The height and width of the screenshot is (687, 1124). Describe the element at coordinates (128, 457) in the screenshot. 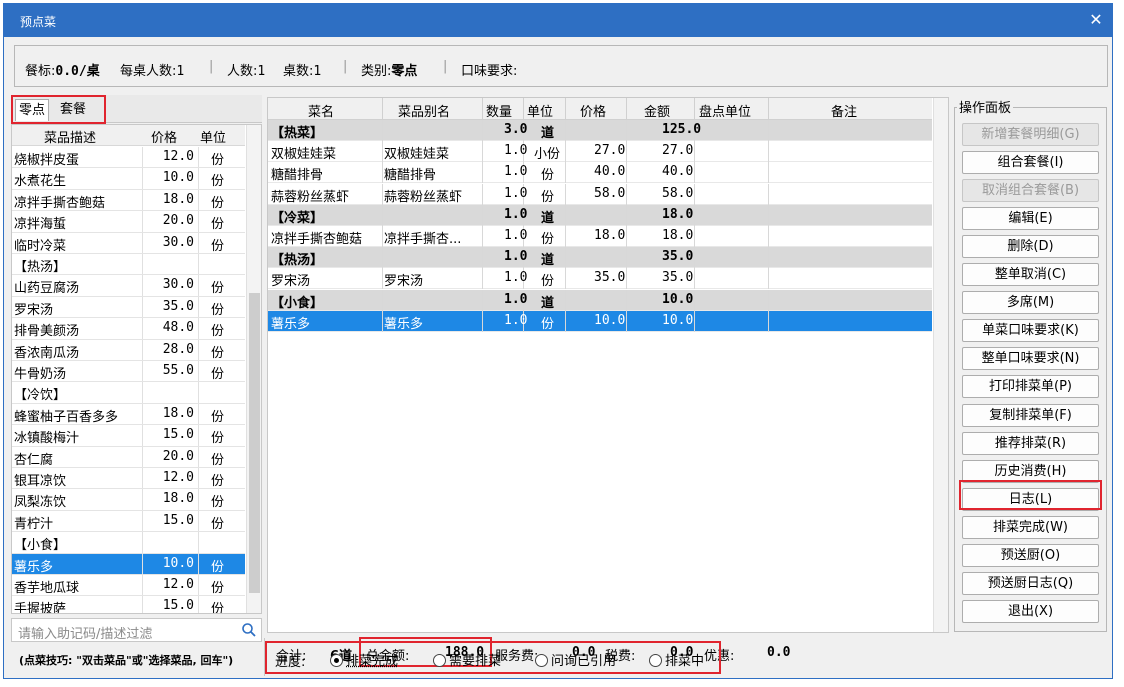

I see `menu-item-row: 杏仁腐 20.0 份` at that location.